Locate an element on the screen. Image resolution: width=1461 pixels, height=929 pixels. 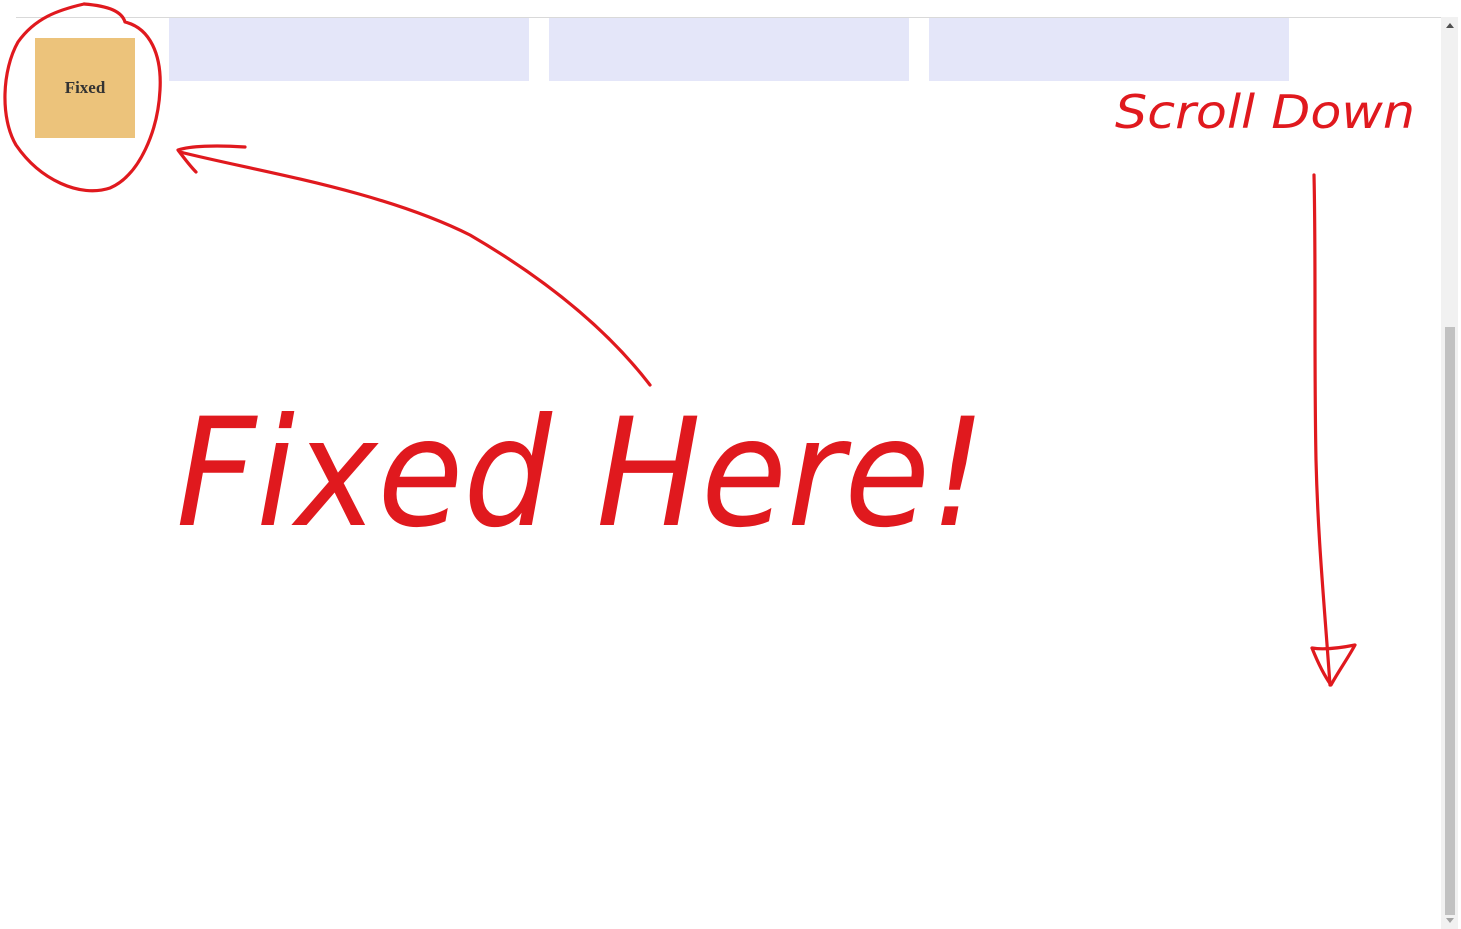
fixed-box: Fixed is located at coordinates (85, 88).